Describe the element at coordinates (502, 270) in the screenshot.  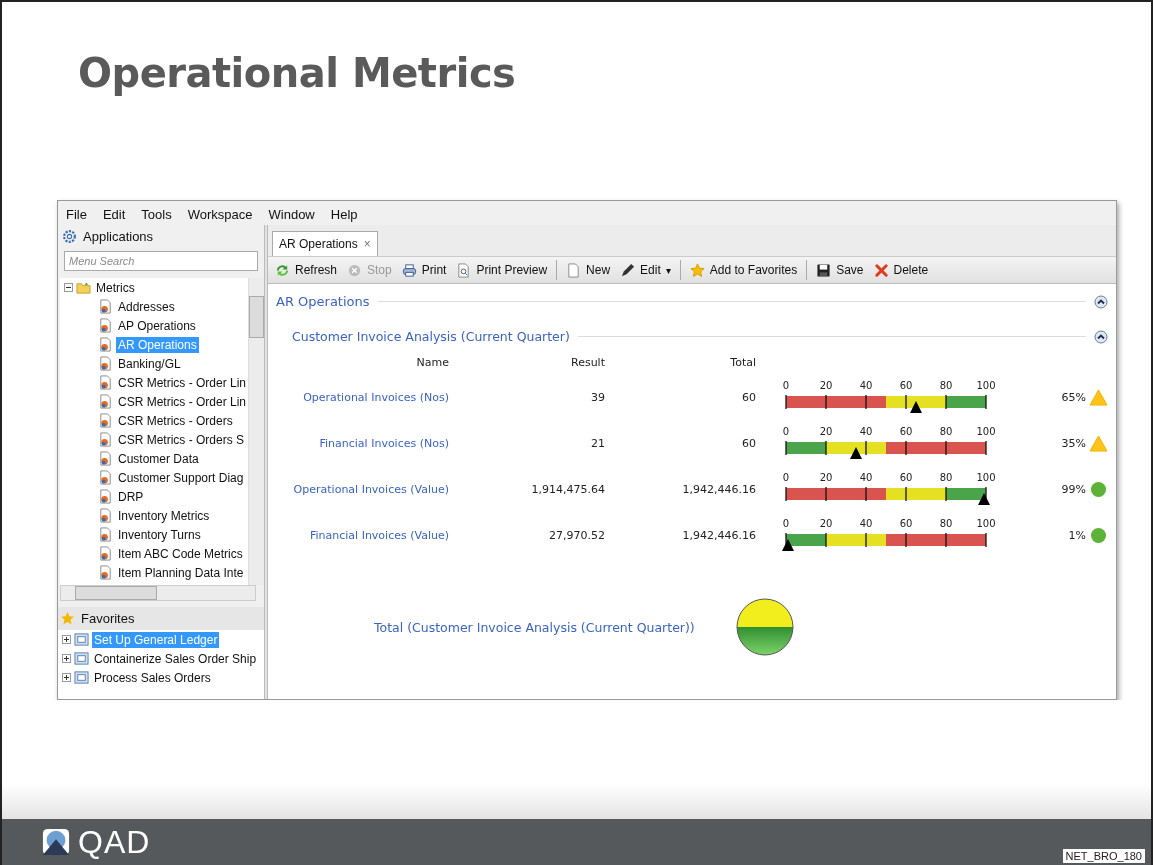
I see `toolbar-button: Print Preview` at that location.